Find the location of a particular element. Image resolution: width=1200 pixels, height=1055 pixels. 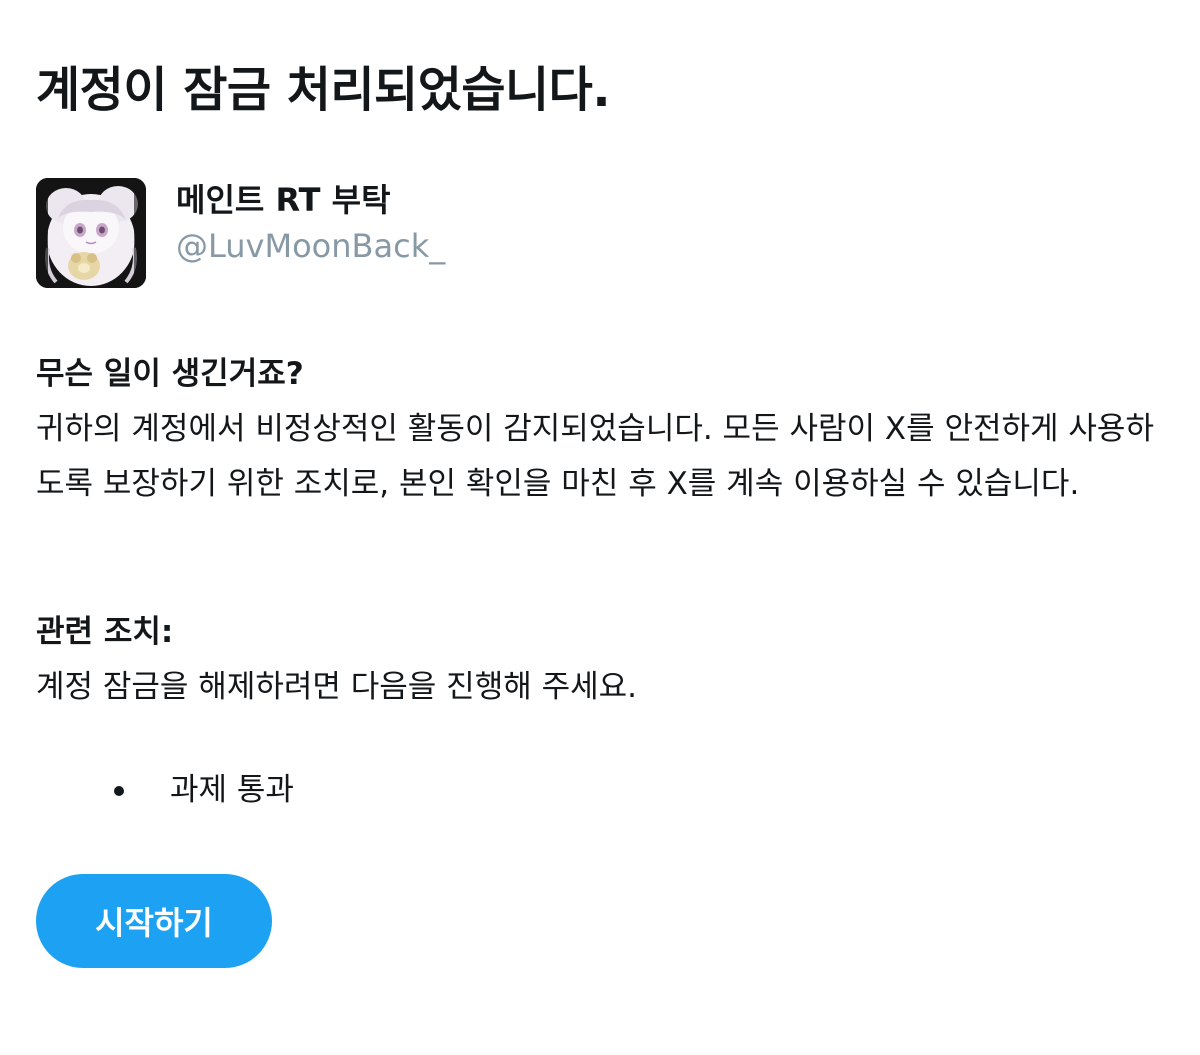

list-item: 과제 통과 is located at coordinates (165, 790).